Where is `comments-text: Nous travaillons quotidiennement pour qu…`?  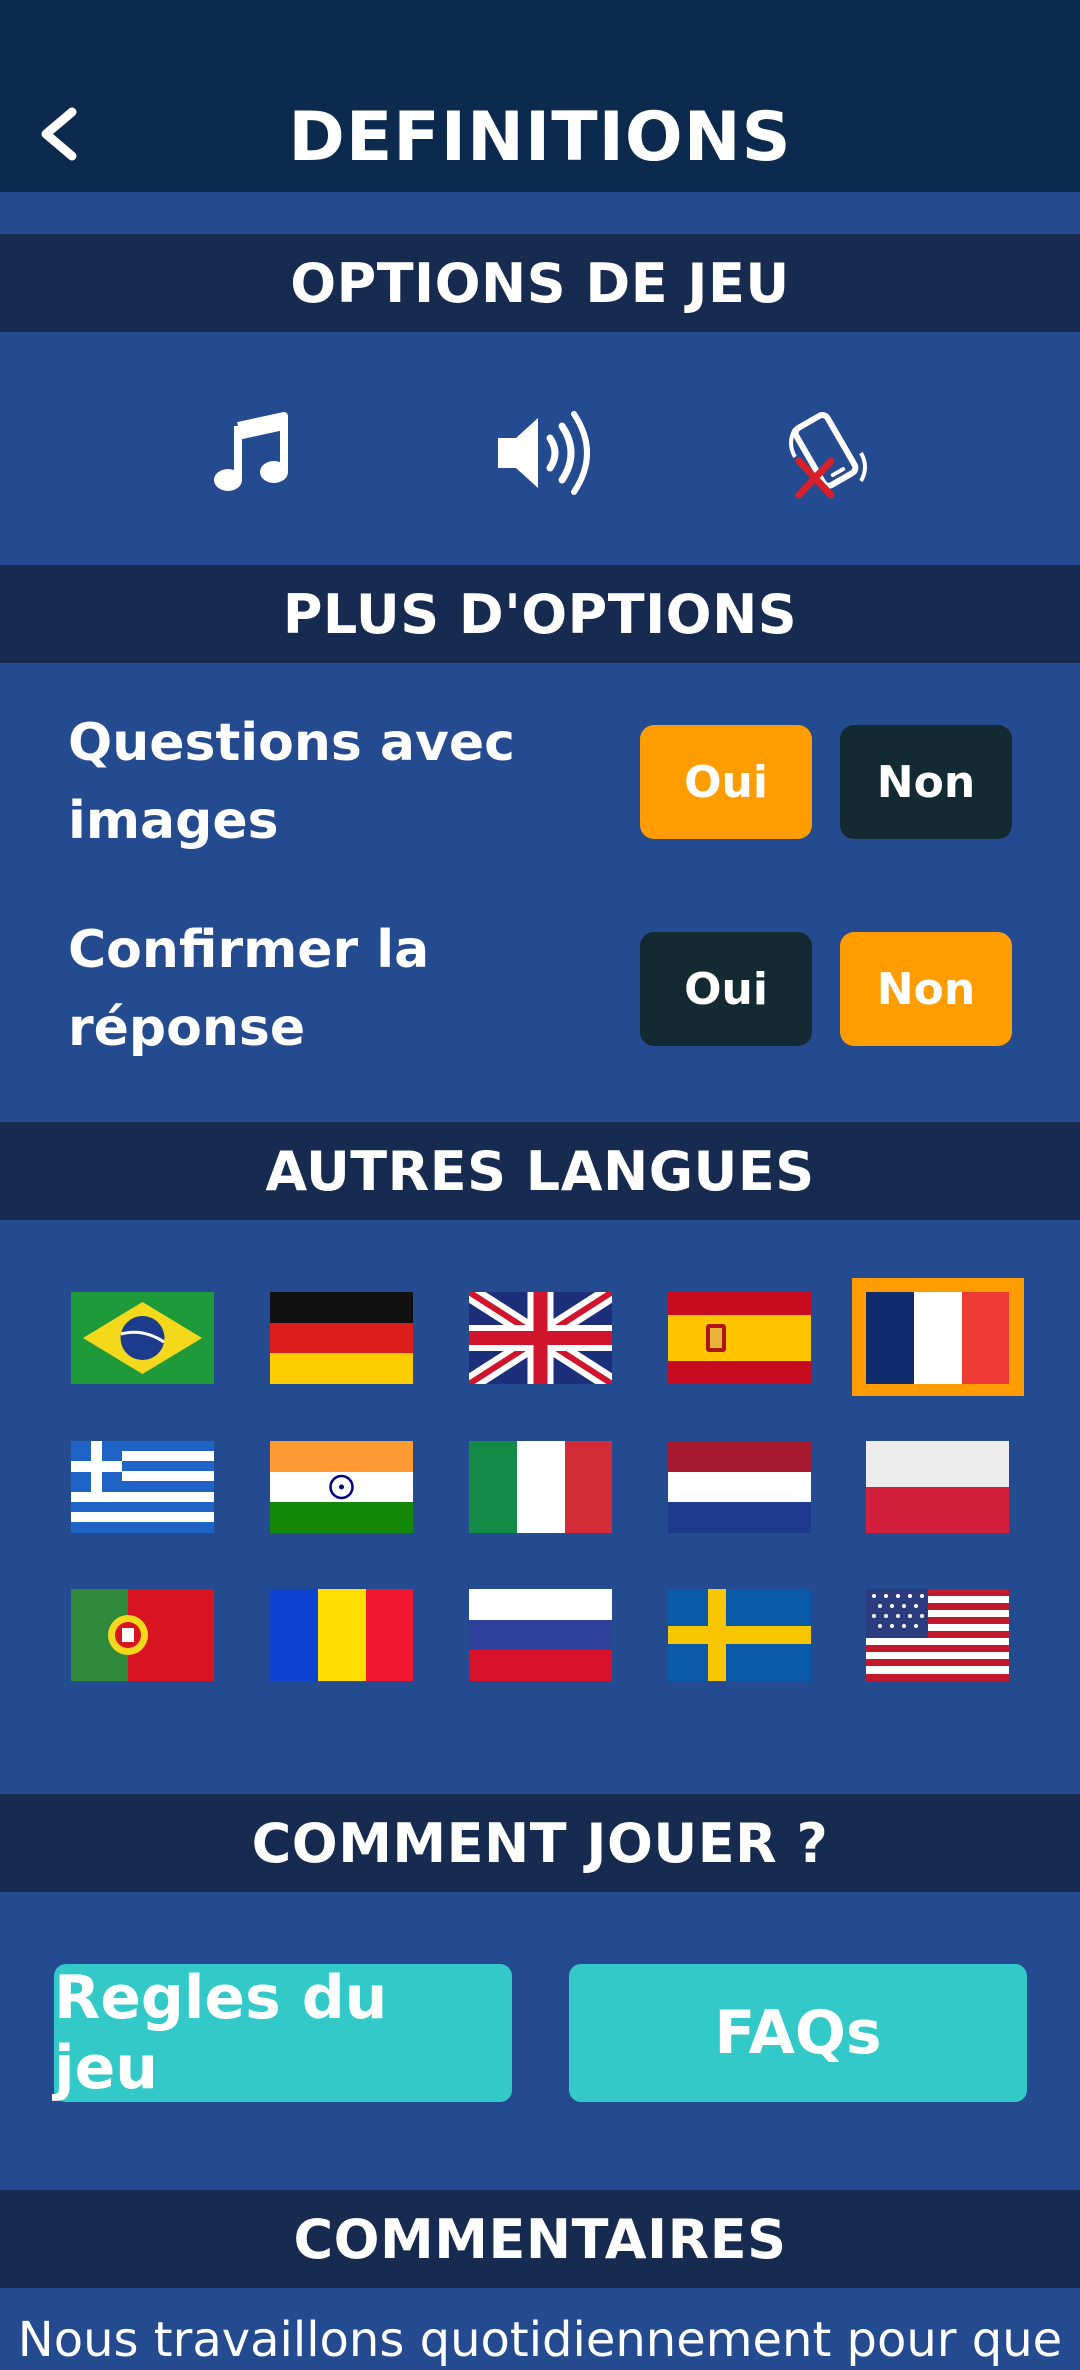 comments-text: Nous travaillons quotidiennement pour qu… is located at coordinates (540, 2340).